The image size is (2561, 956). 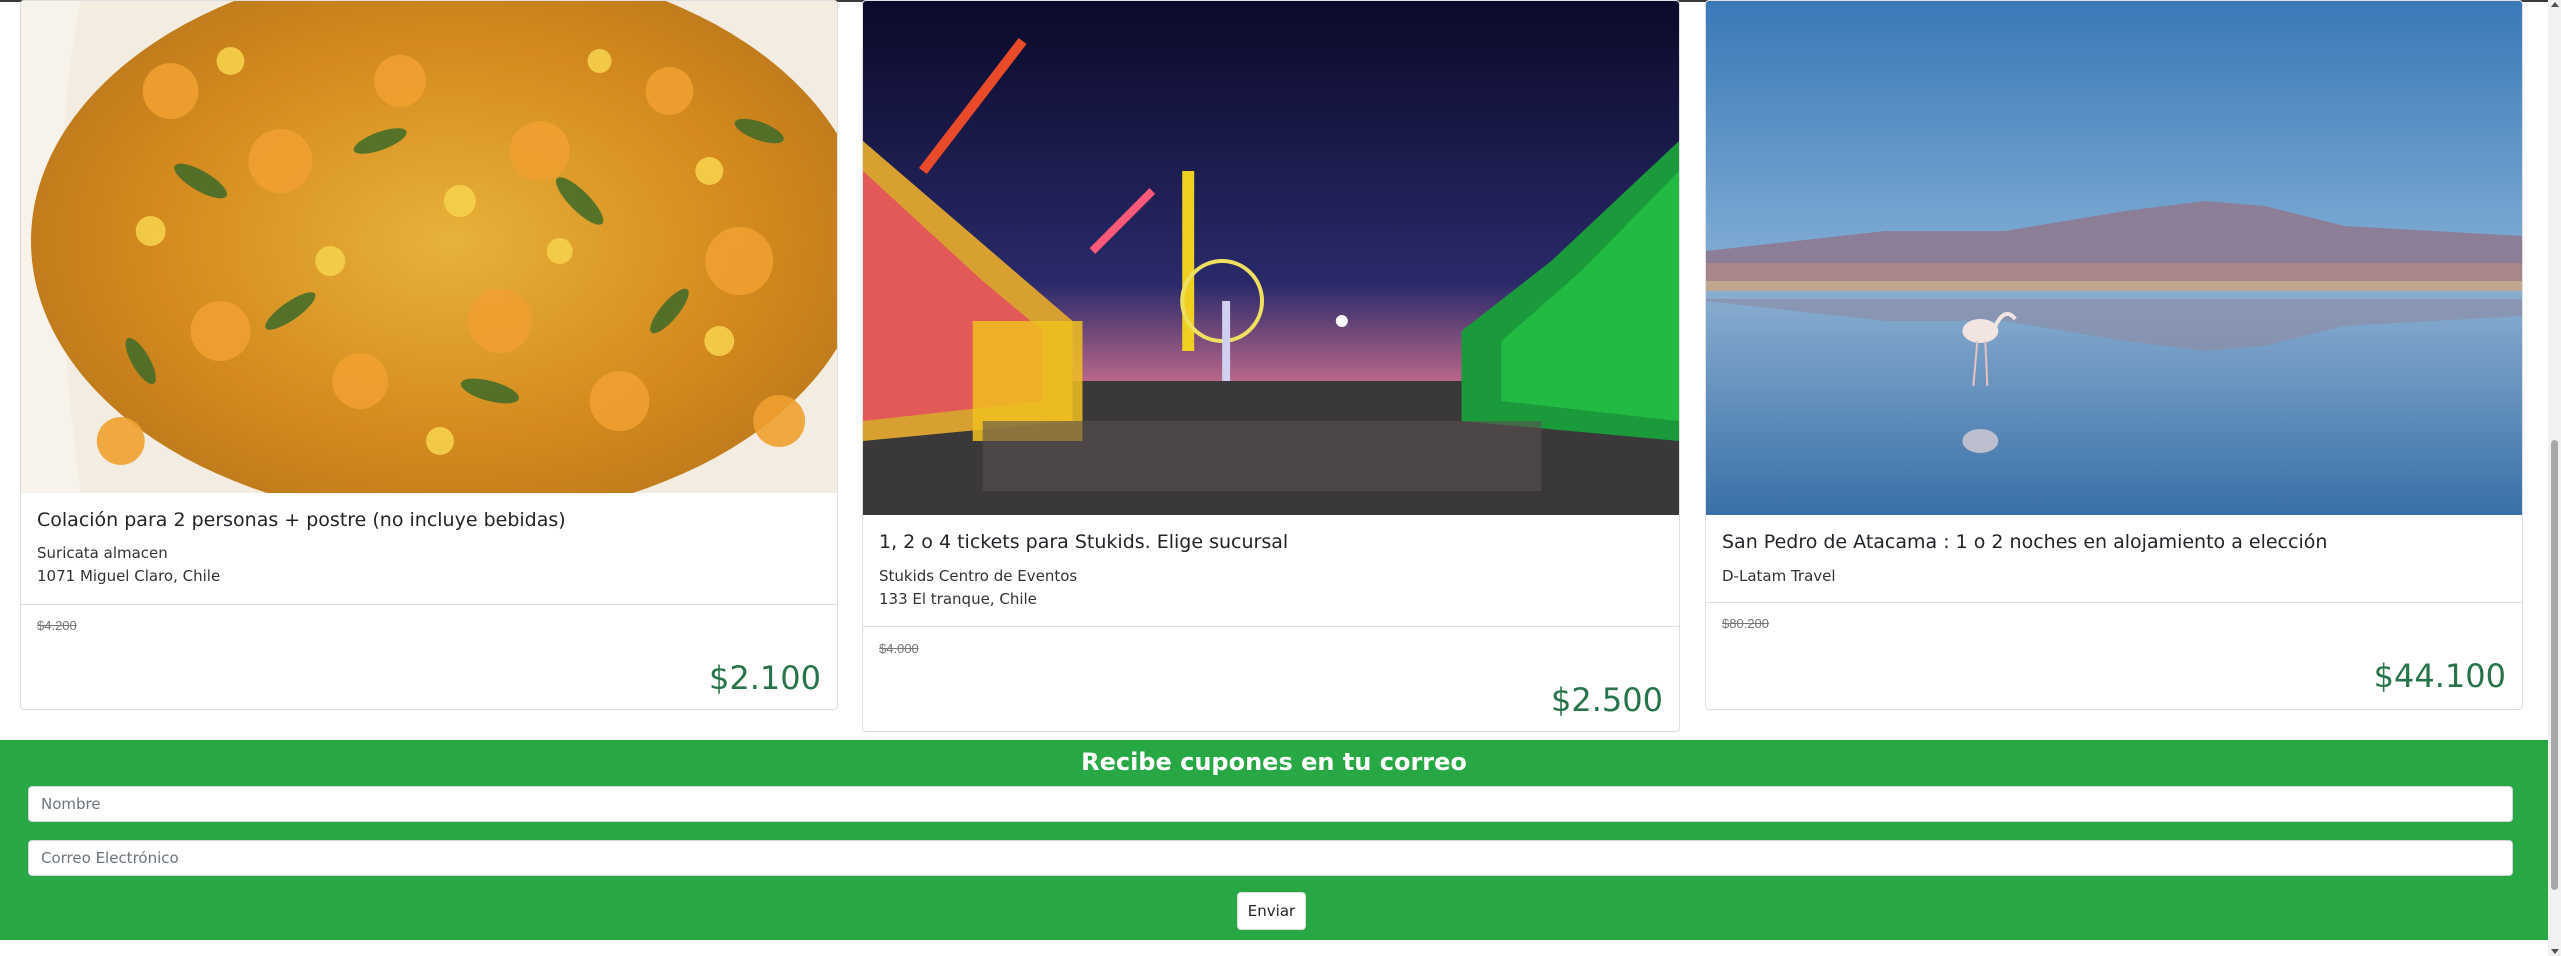 I want to click on original-price: $4.200, so click(x=57, y=625).